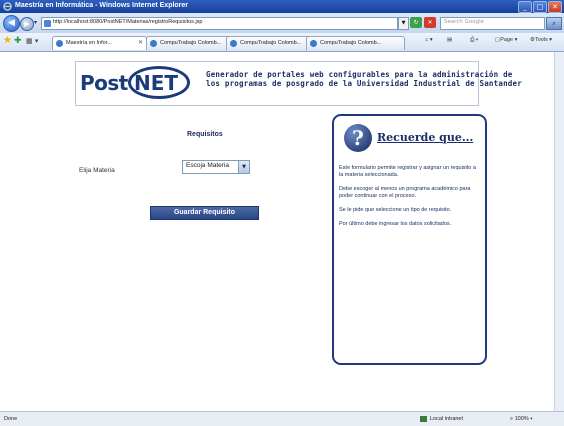 The width and height of the screenshot is (564, 426). What do you see at coordinates (140, 43) in the screenshot?
I see `tab-close-icon: ✕` at bounding box center [140, 43].